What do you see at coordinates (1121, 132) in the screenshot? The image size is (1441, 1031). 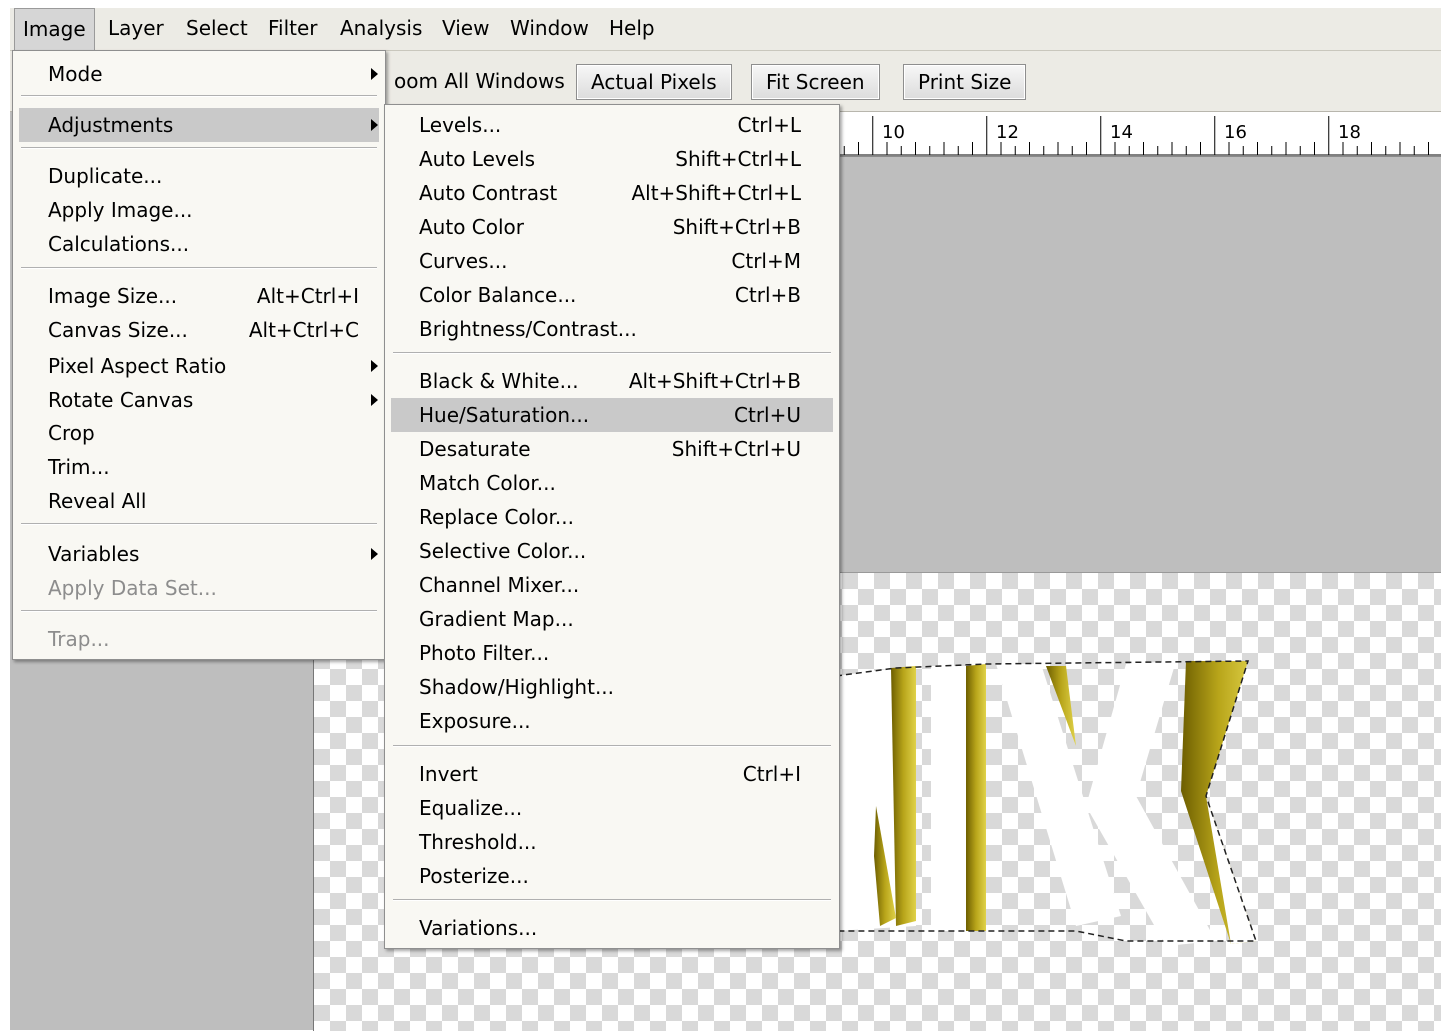 I see `ruler-label: 14` at bounding box center [1121, 132].